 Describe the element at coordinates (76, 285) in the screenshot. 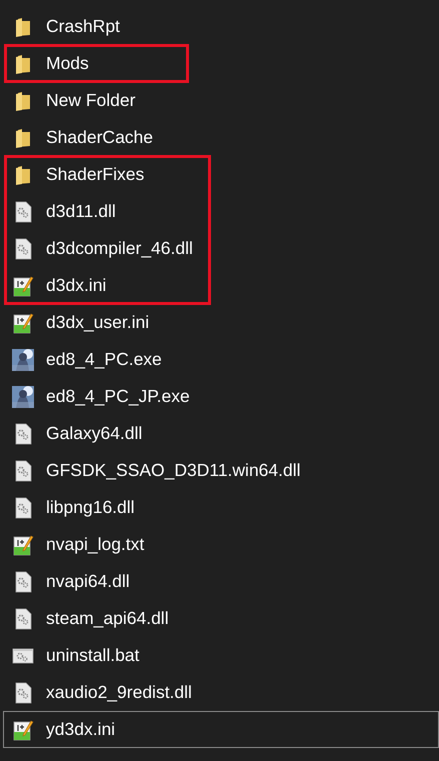

I see `file-name: d3dx.ini` at that location.